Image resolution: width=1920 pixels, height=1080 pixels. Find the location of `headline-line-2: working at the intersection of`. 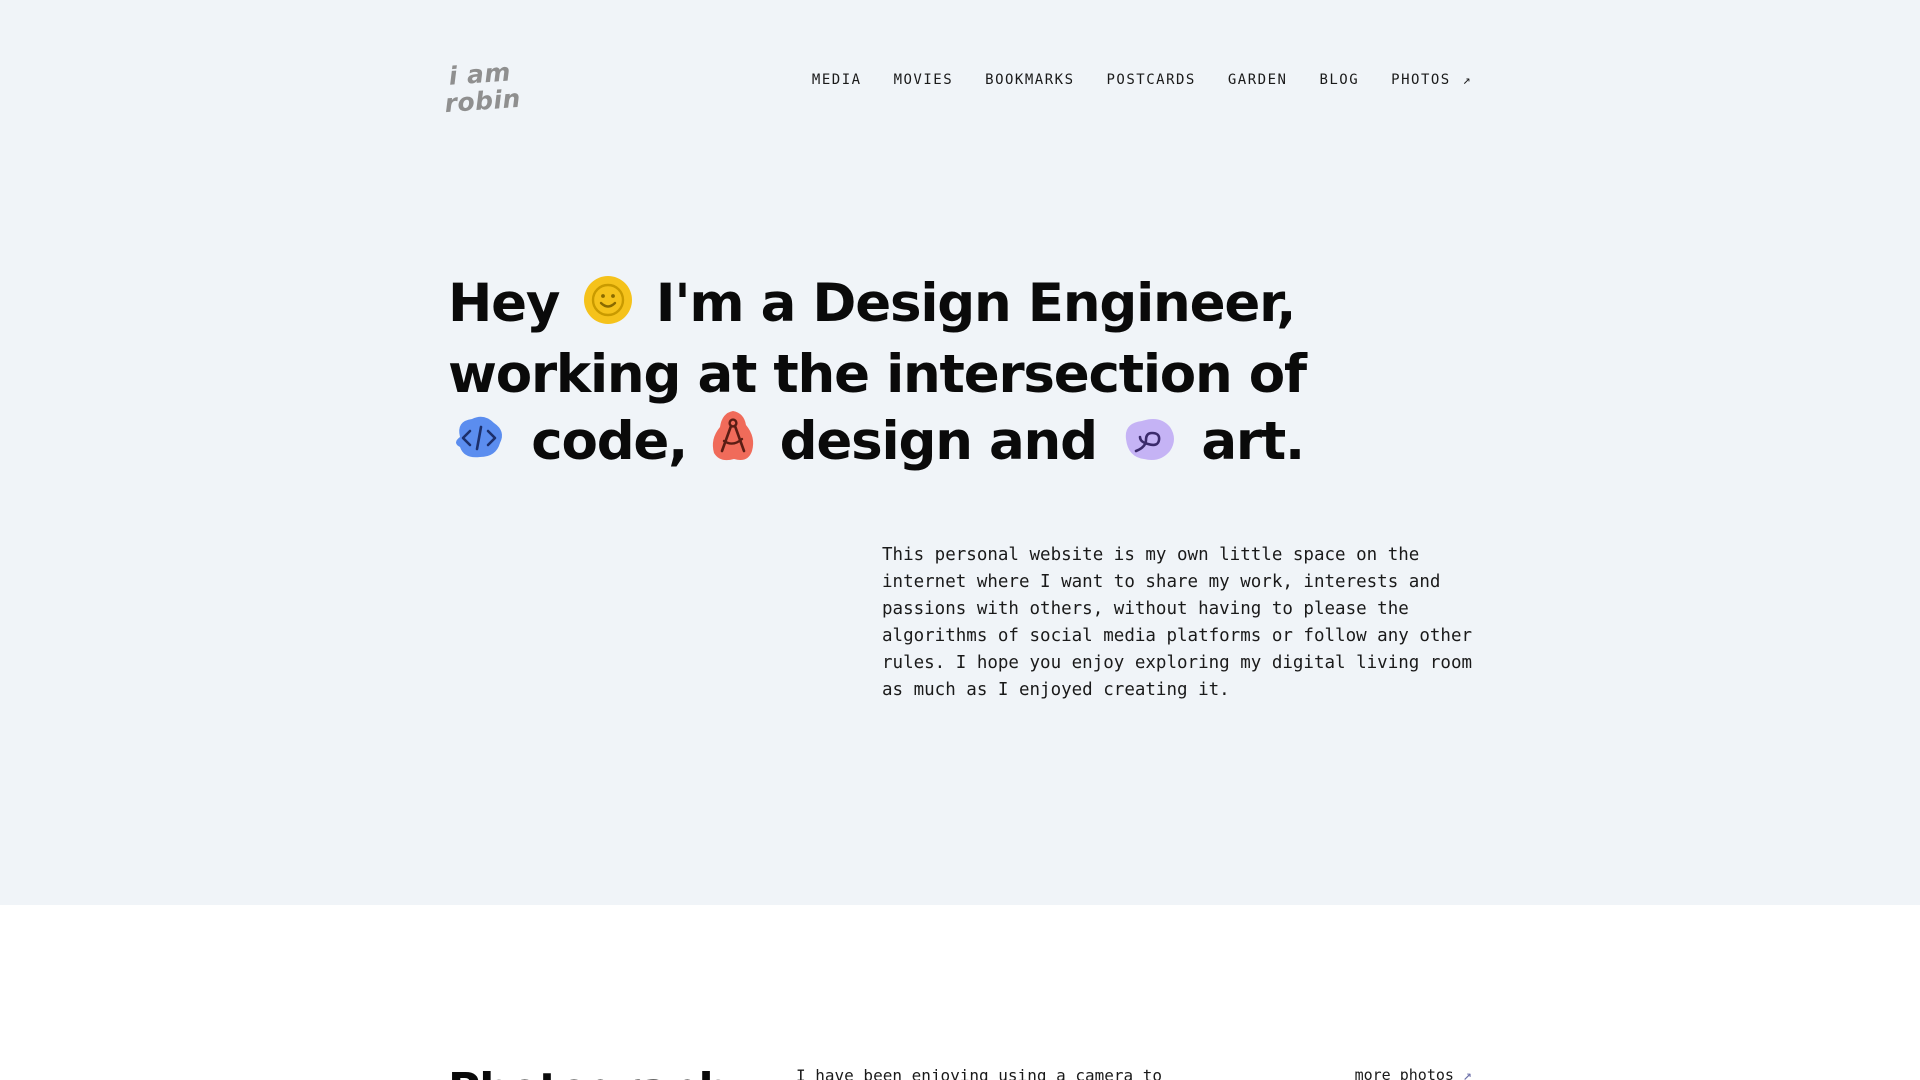

headline-line-2: working at the intersection of is located at coordinates (877, 374).